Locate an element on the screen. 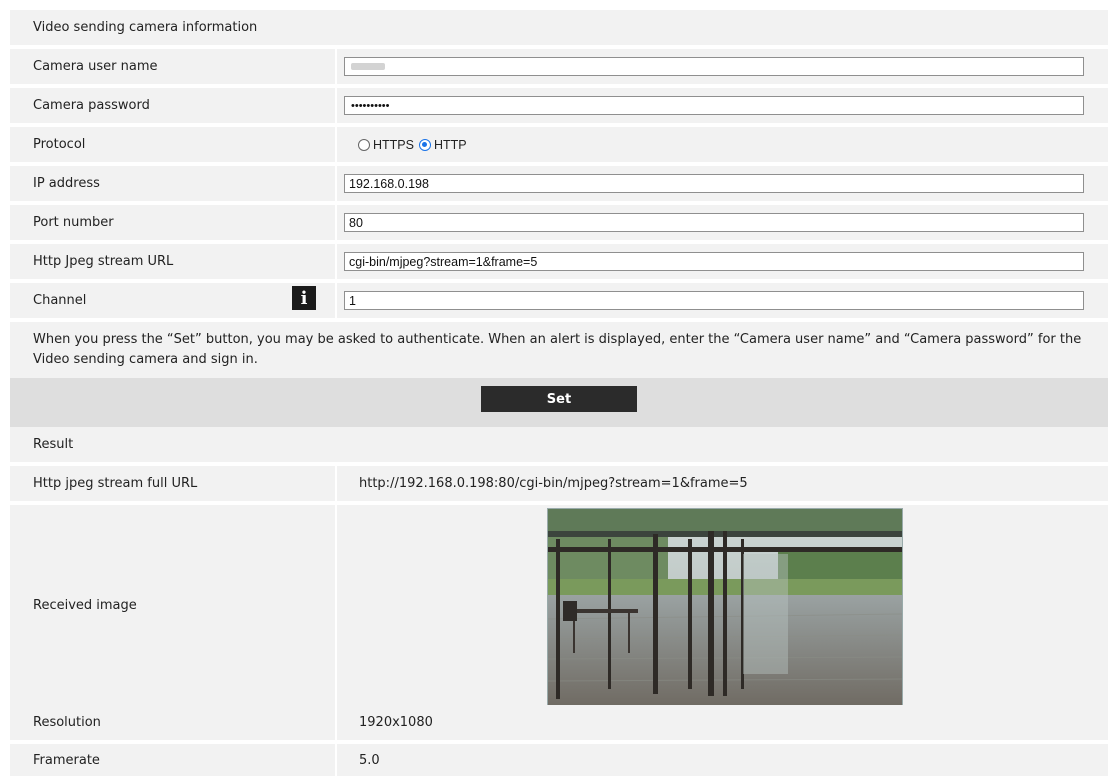 The width and height of the screenshot is (1111, 776). radio-https is located at coordinates (364, 144).